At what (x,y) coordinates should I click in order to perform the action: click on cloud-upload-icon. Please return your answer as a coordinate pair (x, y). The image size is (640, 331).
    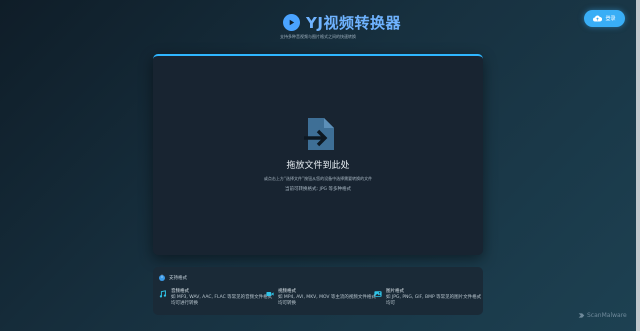
    Looking at the image, I should click on (598, 18).